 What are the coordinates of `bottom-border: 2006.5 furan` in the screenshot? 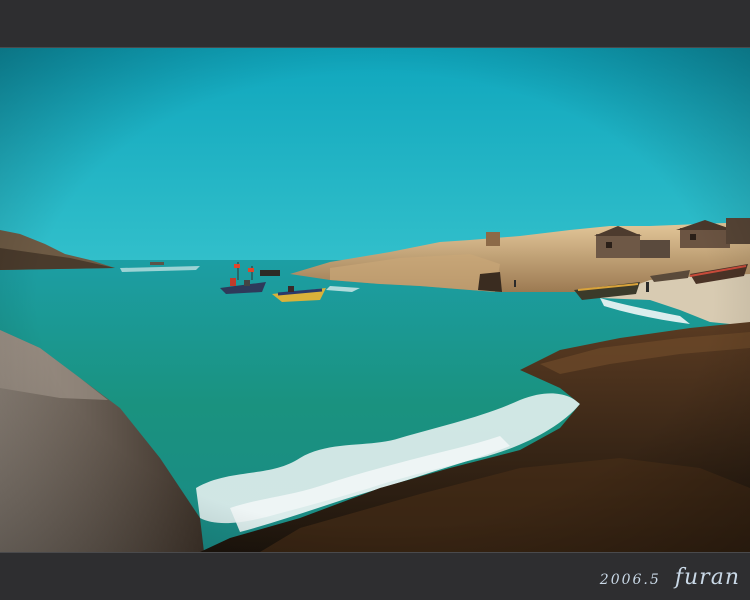 It's located at (375, 576).